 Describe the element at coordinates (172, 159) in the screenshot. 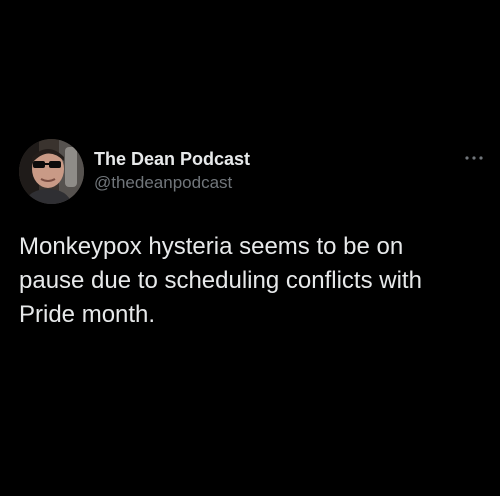

I see `display-name: The Dean Podcast` at that location.